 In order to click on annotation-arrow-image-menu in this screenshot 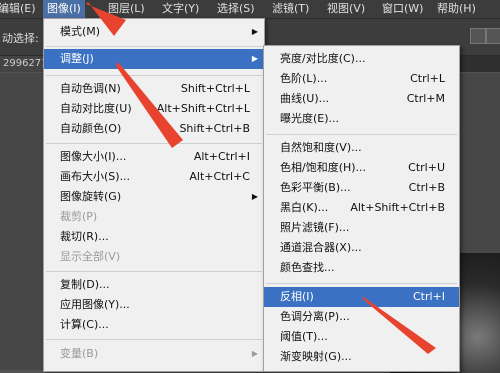, I will do `click(106, 19)`.